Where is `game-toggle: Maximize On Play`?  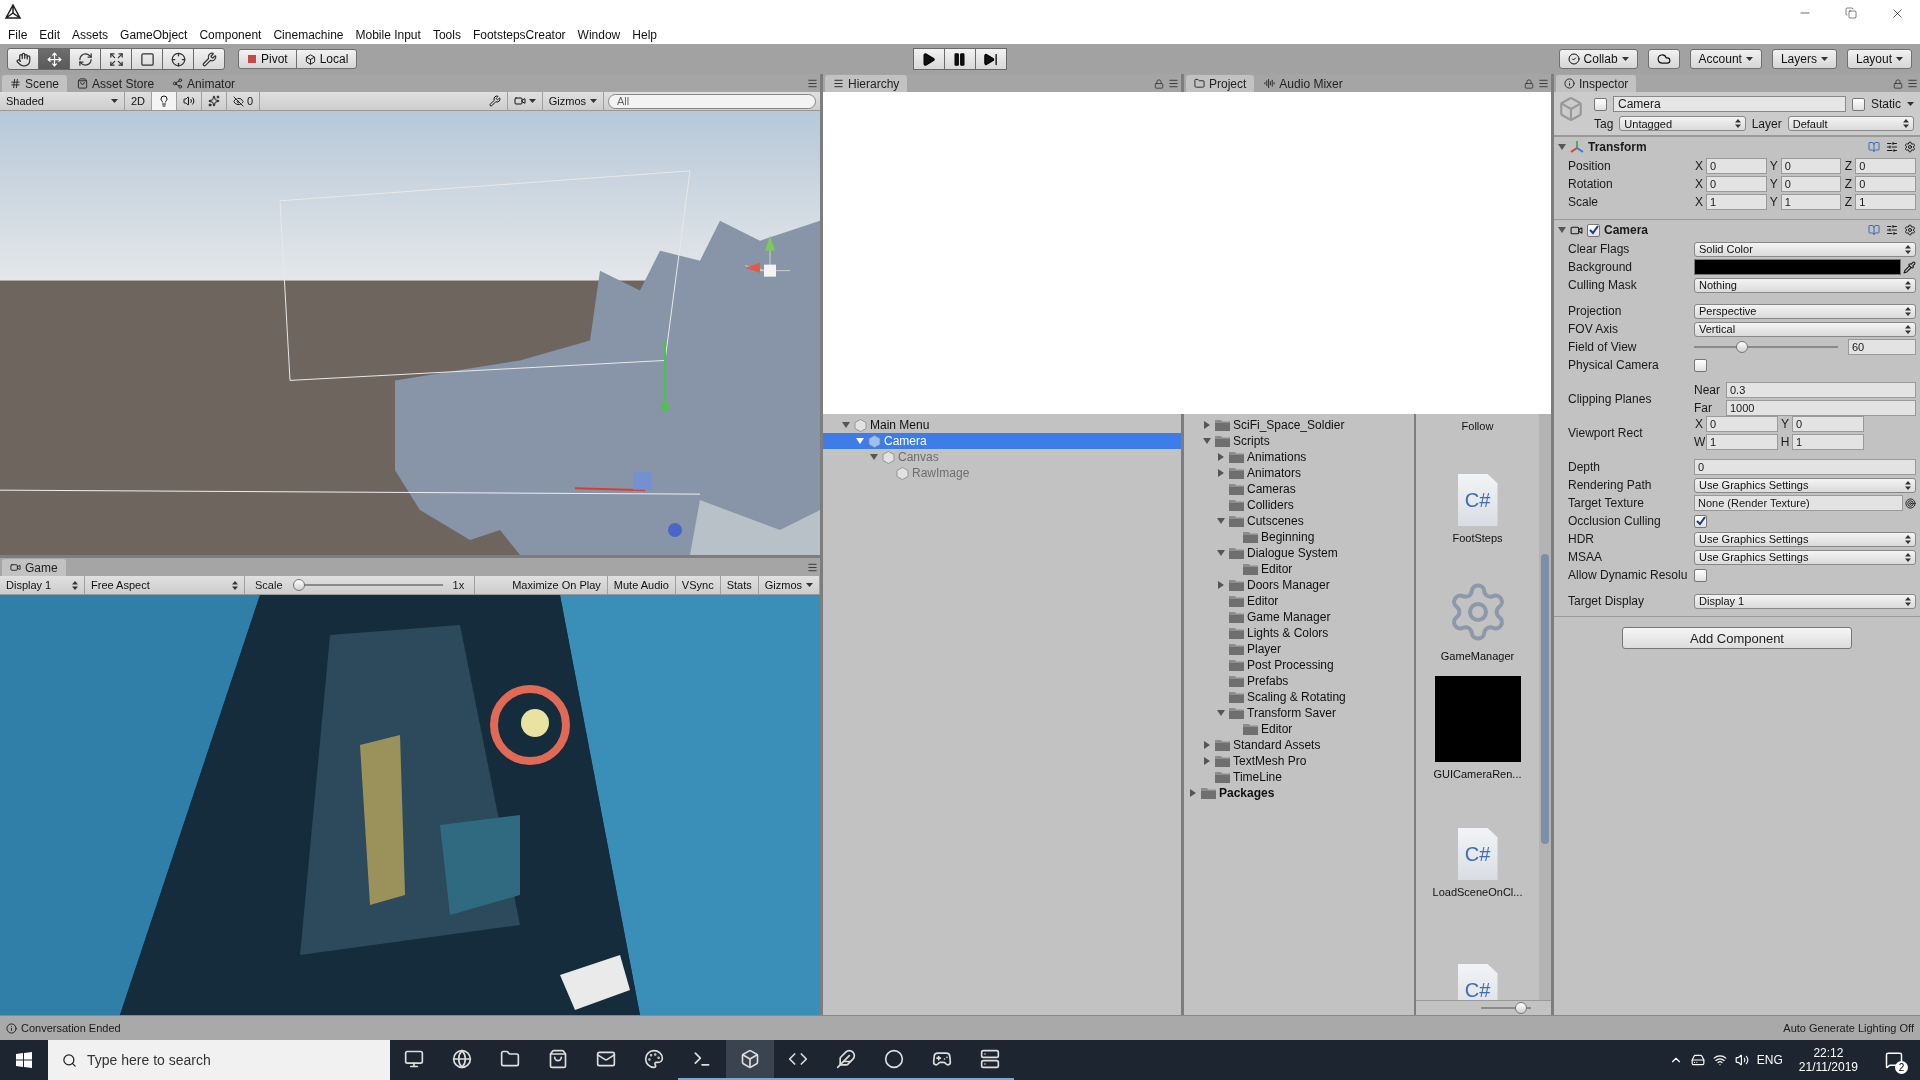
game-toggle: Maximize On Play is located at coordinates (557, 585).